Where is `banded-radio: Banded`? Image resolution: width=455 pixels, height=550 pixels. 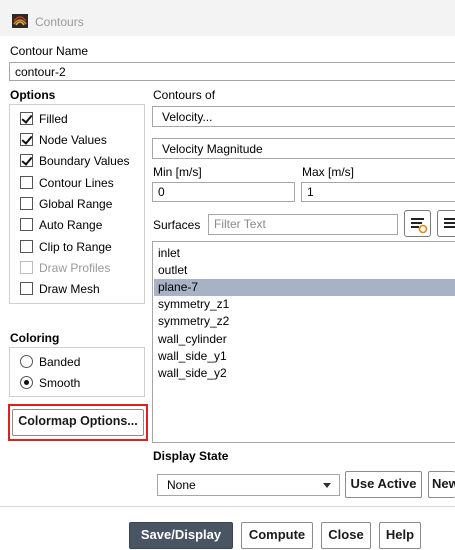 banded-radio: Banded is located at coordinates (75, 362).